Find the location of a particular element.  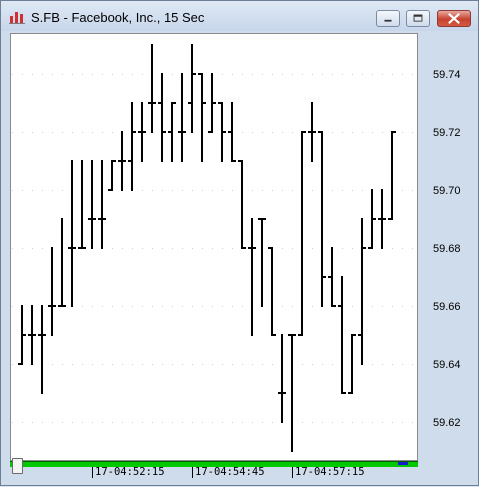

price-tick-label: 59.62 is located at coordinates (447, 423).